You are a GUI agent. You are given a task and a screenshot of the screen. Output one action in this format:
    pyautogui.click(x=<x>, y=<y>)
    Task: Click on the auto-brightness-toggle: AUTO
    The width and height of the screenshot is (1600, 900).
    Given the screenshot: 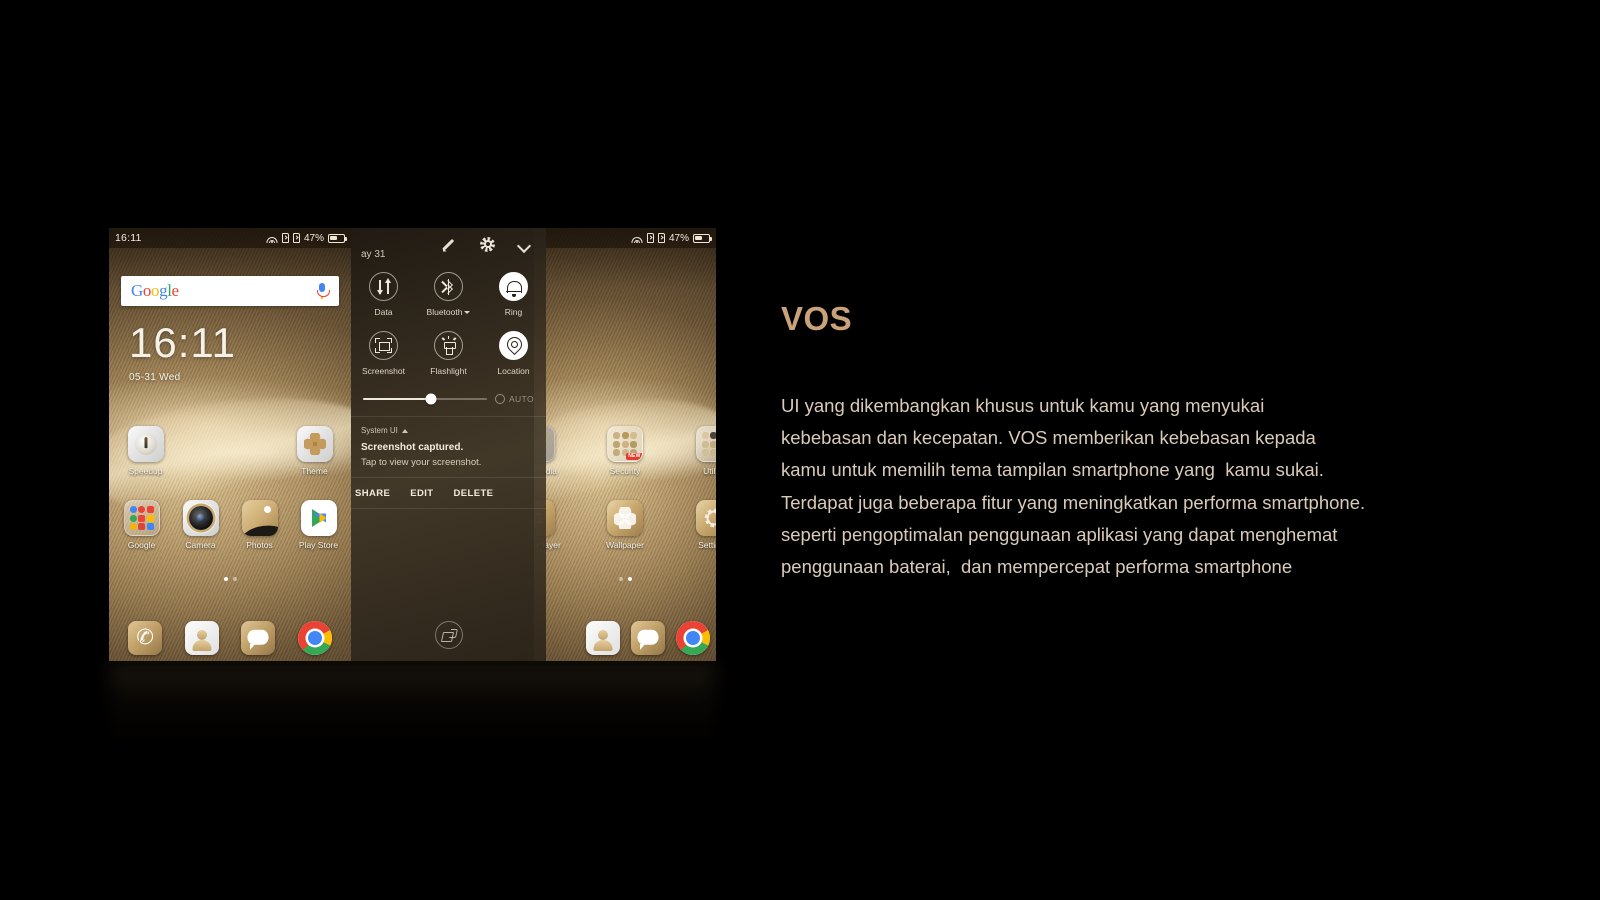 What is the action you would take?
    pyautogui.click(x=514, y=399)
    